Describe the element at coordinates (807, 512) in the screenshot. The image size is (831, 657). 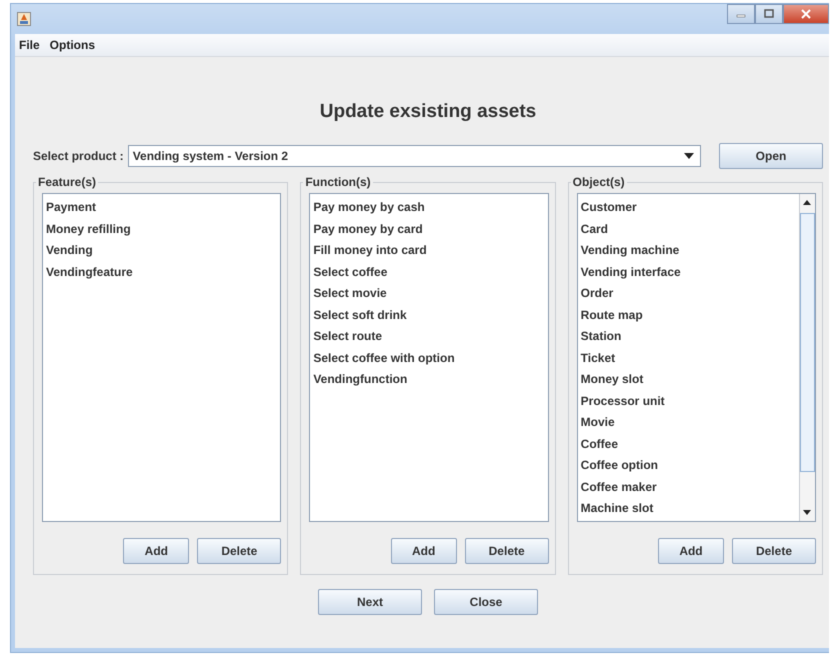
I see `scroll-down-icon` at that location.